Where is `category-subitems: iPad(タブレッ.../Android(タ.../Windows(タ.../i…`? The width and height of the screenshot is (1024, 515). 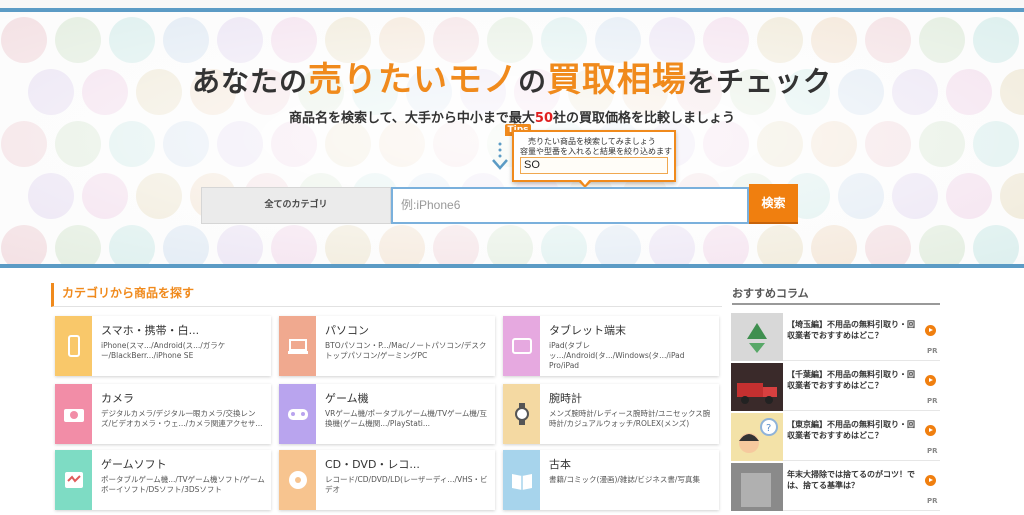
category-subitems: iPad(タブレッ.../Android(タ.../Windows(タ.../i… is located at coordinates (631, 356).